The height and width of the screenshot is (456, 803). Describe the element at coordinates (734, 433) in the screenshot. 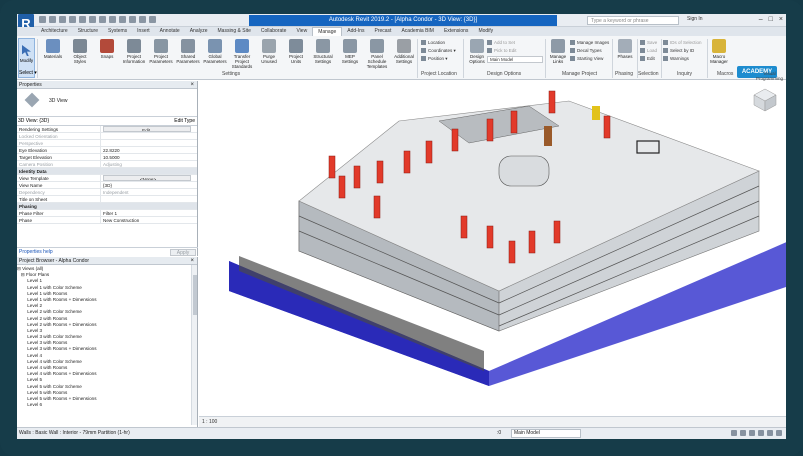

I see `filter-icon` at that location.